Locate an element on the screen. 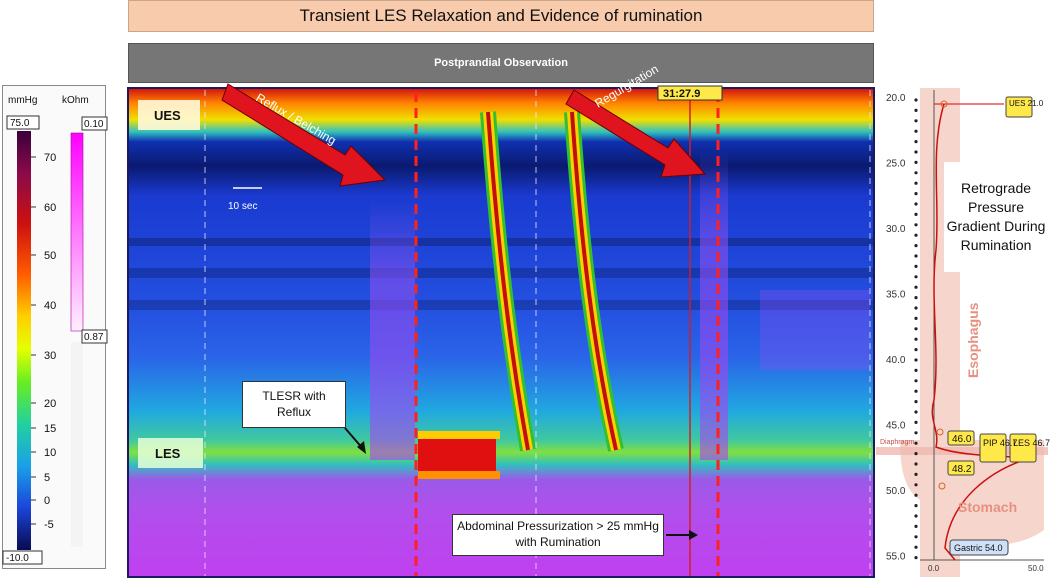 This screenshot has width=1050, height=579. colorbar-tick-label: 10 is located at coordinates (50, 453).